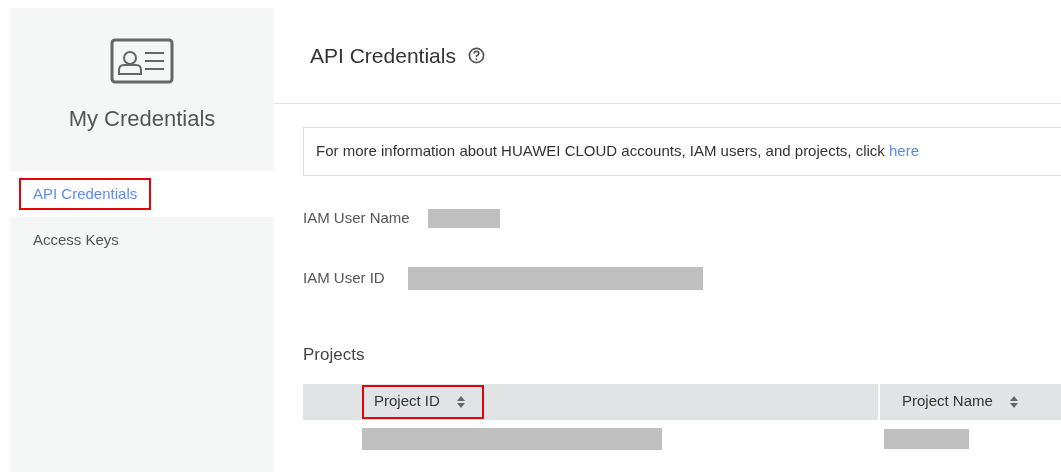 Image resolution: width=1061 pixels, height=472 pixels. What do you see at coordinates (476, 55) in the screenshot?
I see `help-icon` at bounding box center [476, 55].